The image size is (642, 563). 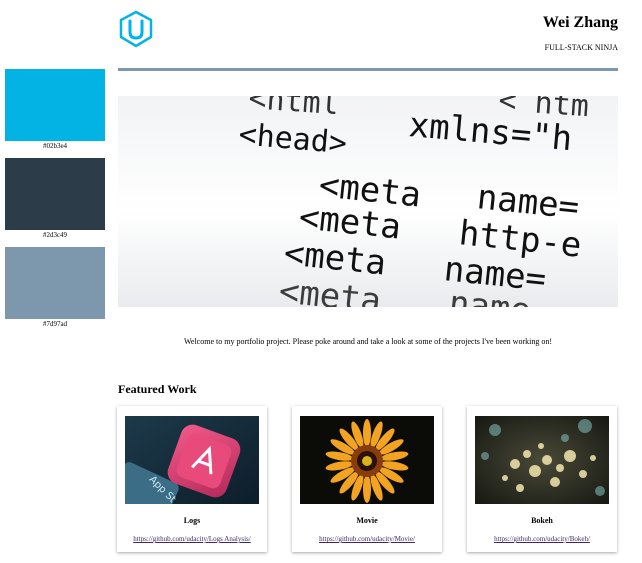 I want to click on project-title: Logs, so click(x=192, y=520).